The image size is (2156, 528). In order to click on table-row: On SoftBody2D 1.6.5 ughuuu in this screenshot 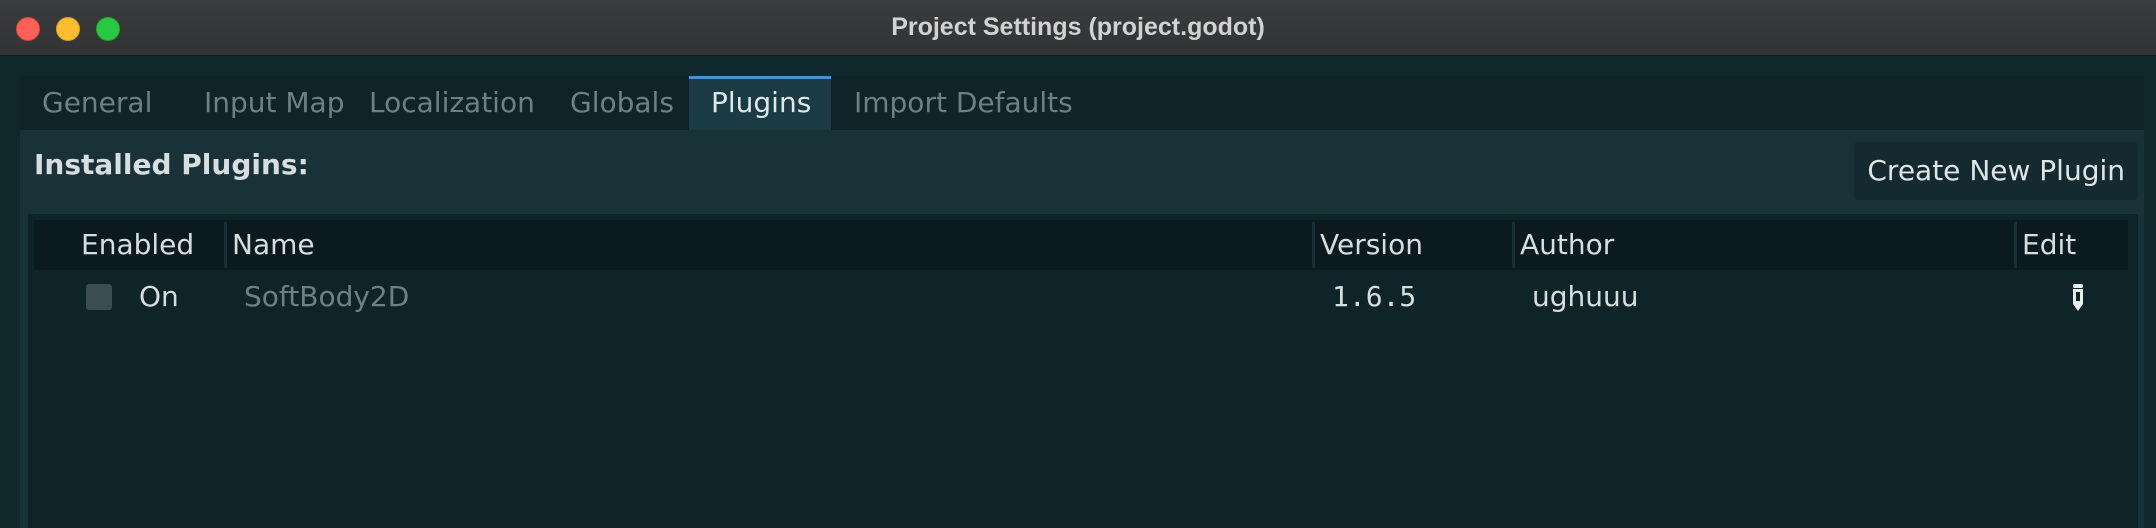, I will do `click(1081, 297)`.